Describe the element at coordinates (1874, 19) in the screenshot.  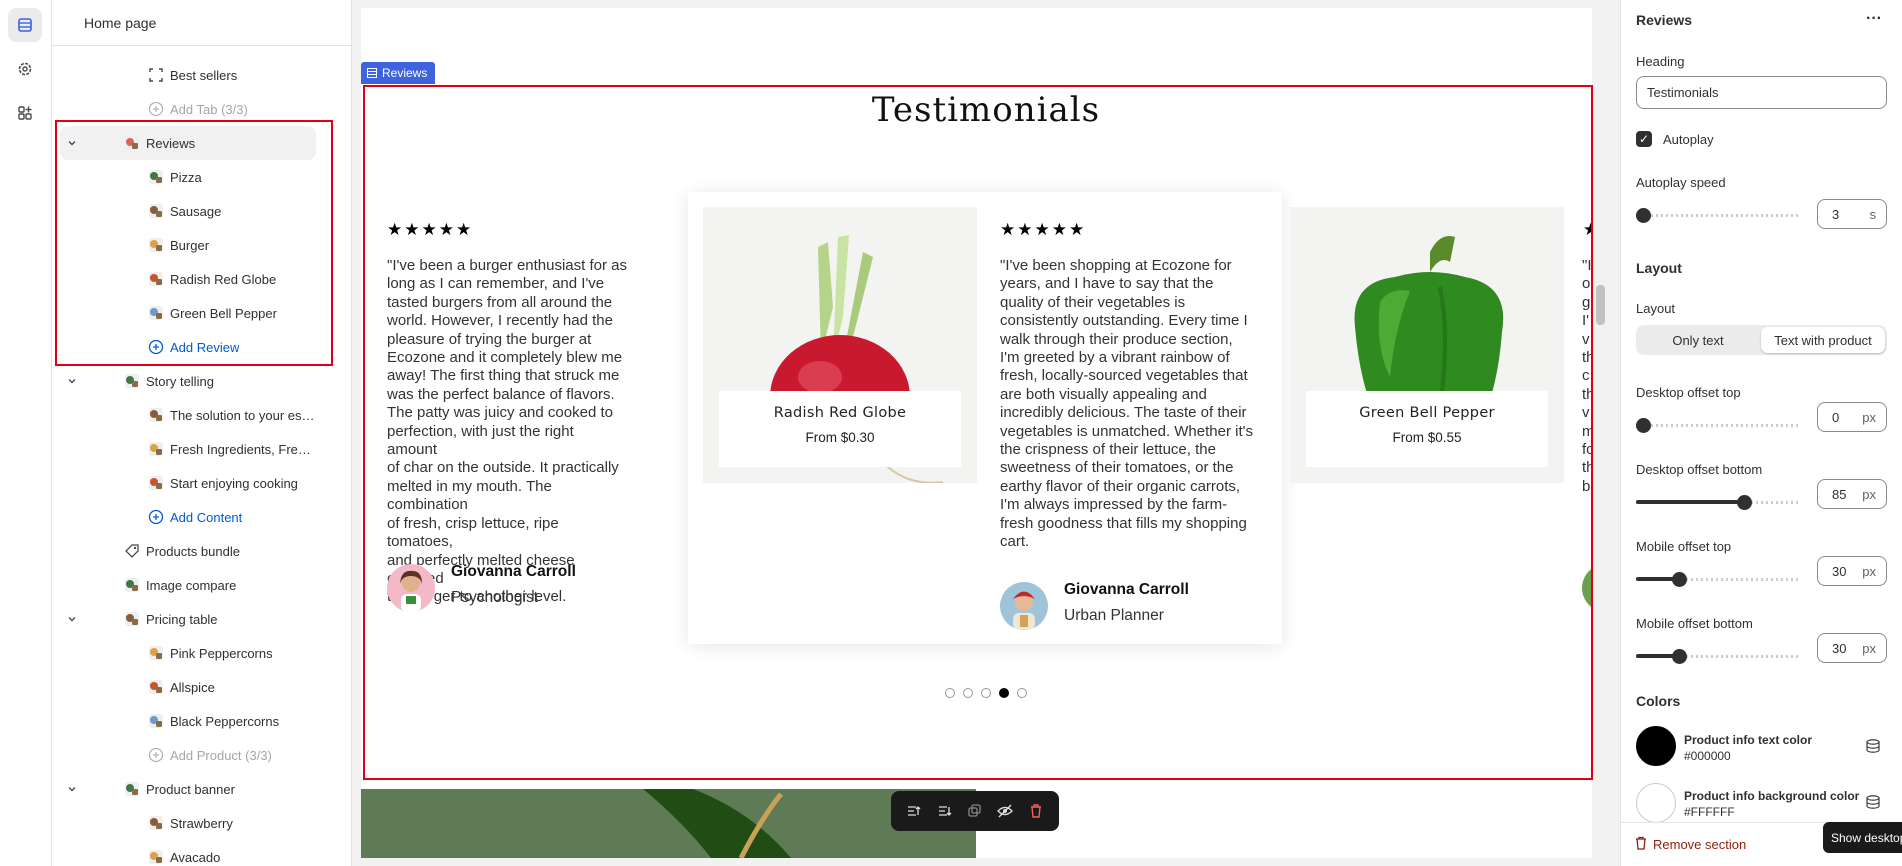
I see `more-options-icon: ···` at that location.